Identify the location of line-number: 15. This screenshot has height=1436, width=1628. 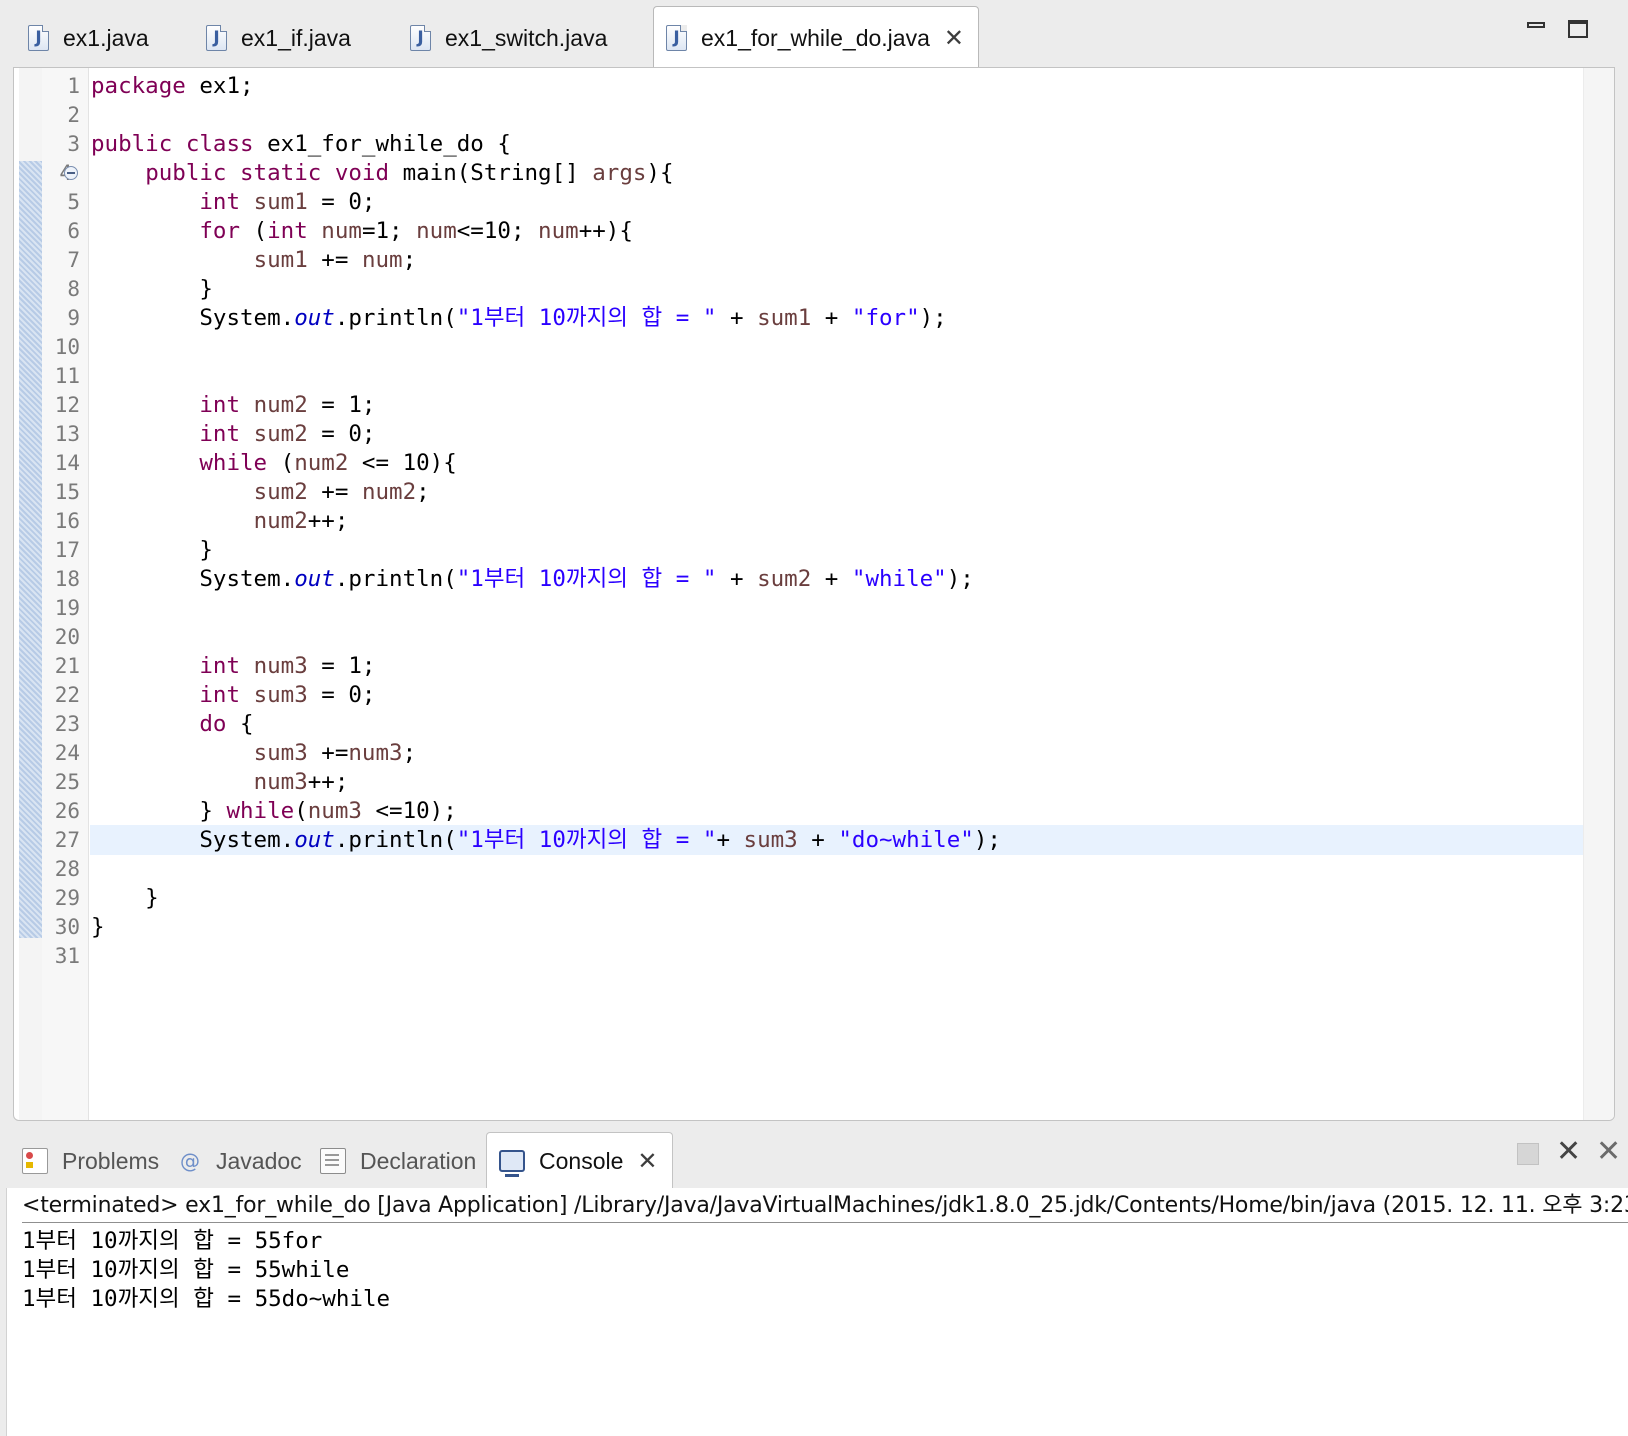
(67, 492).